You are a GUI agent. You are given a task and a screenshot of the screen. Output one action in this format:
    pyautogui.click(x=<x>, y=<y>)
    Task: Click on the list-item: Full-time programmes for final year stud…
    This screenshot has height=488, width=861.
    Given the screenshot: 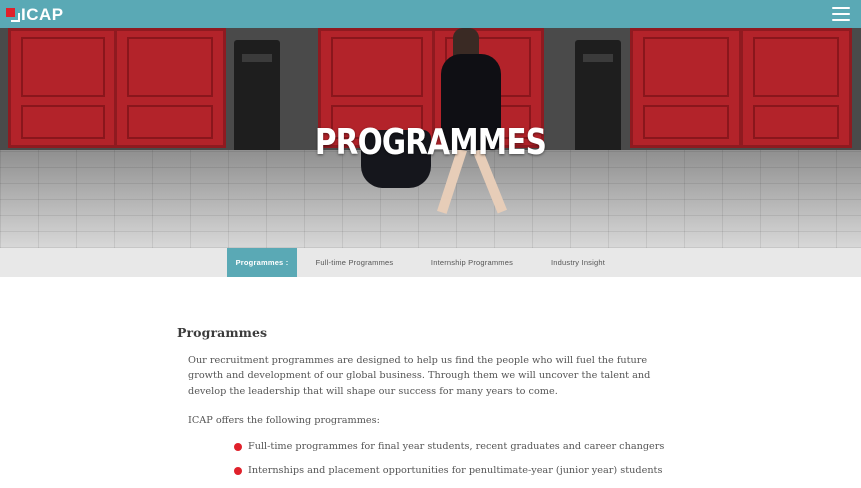 What is the action you would take?
    pyautogui.click(x=465, y=447)
    